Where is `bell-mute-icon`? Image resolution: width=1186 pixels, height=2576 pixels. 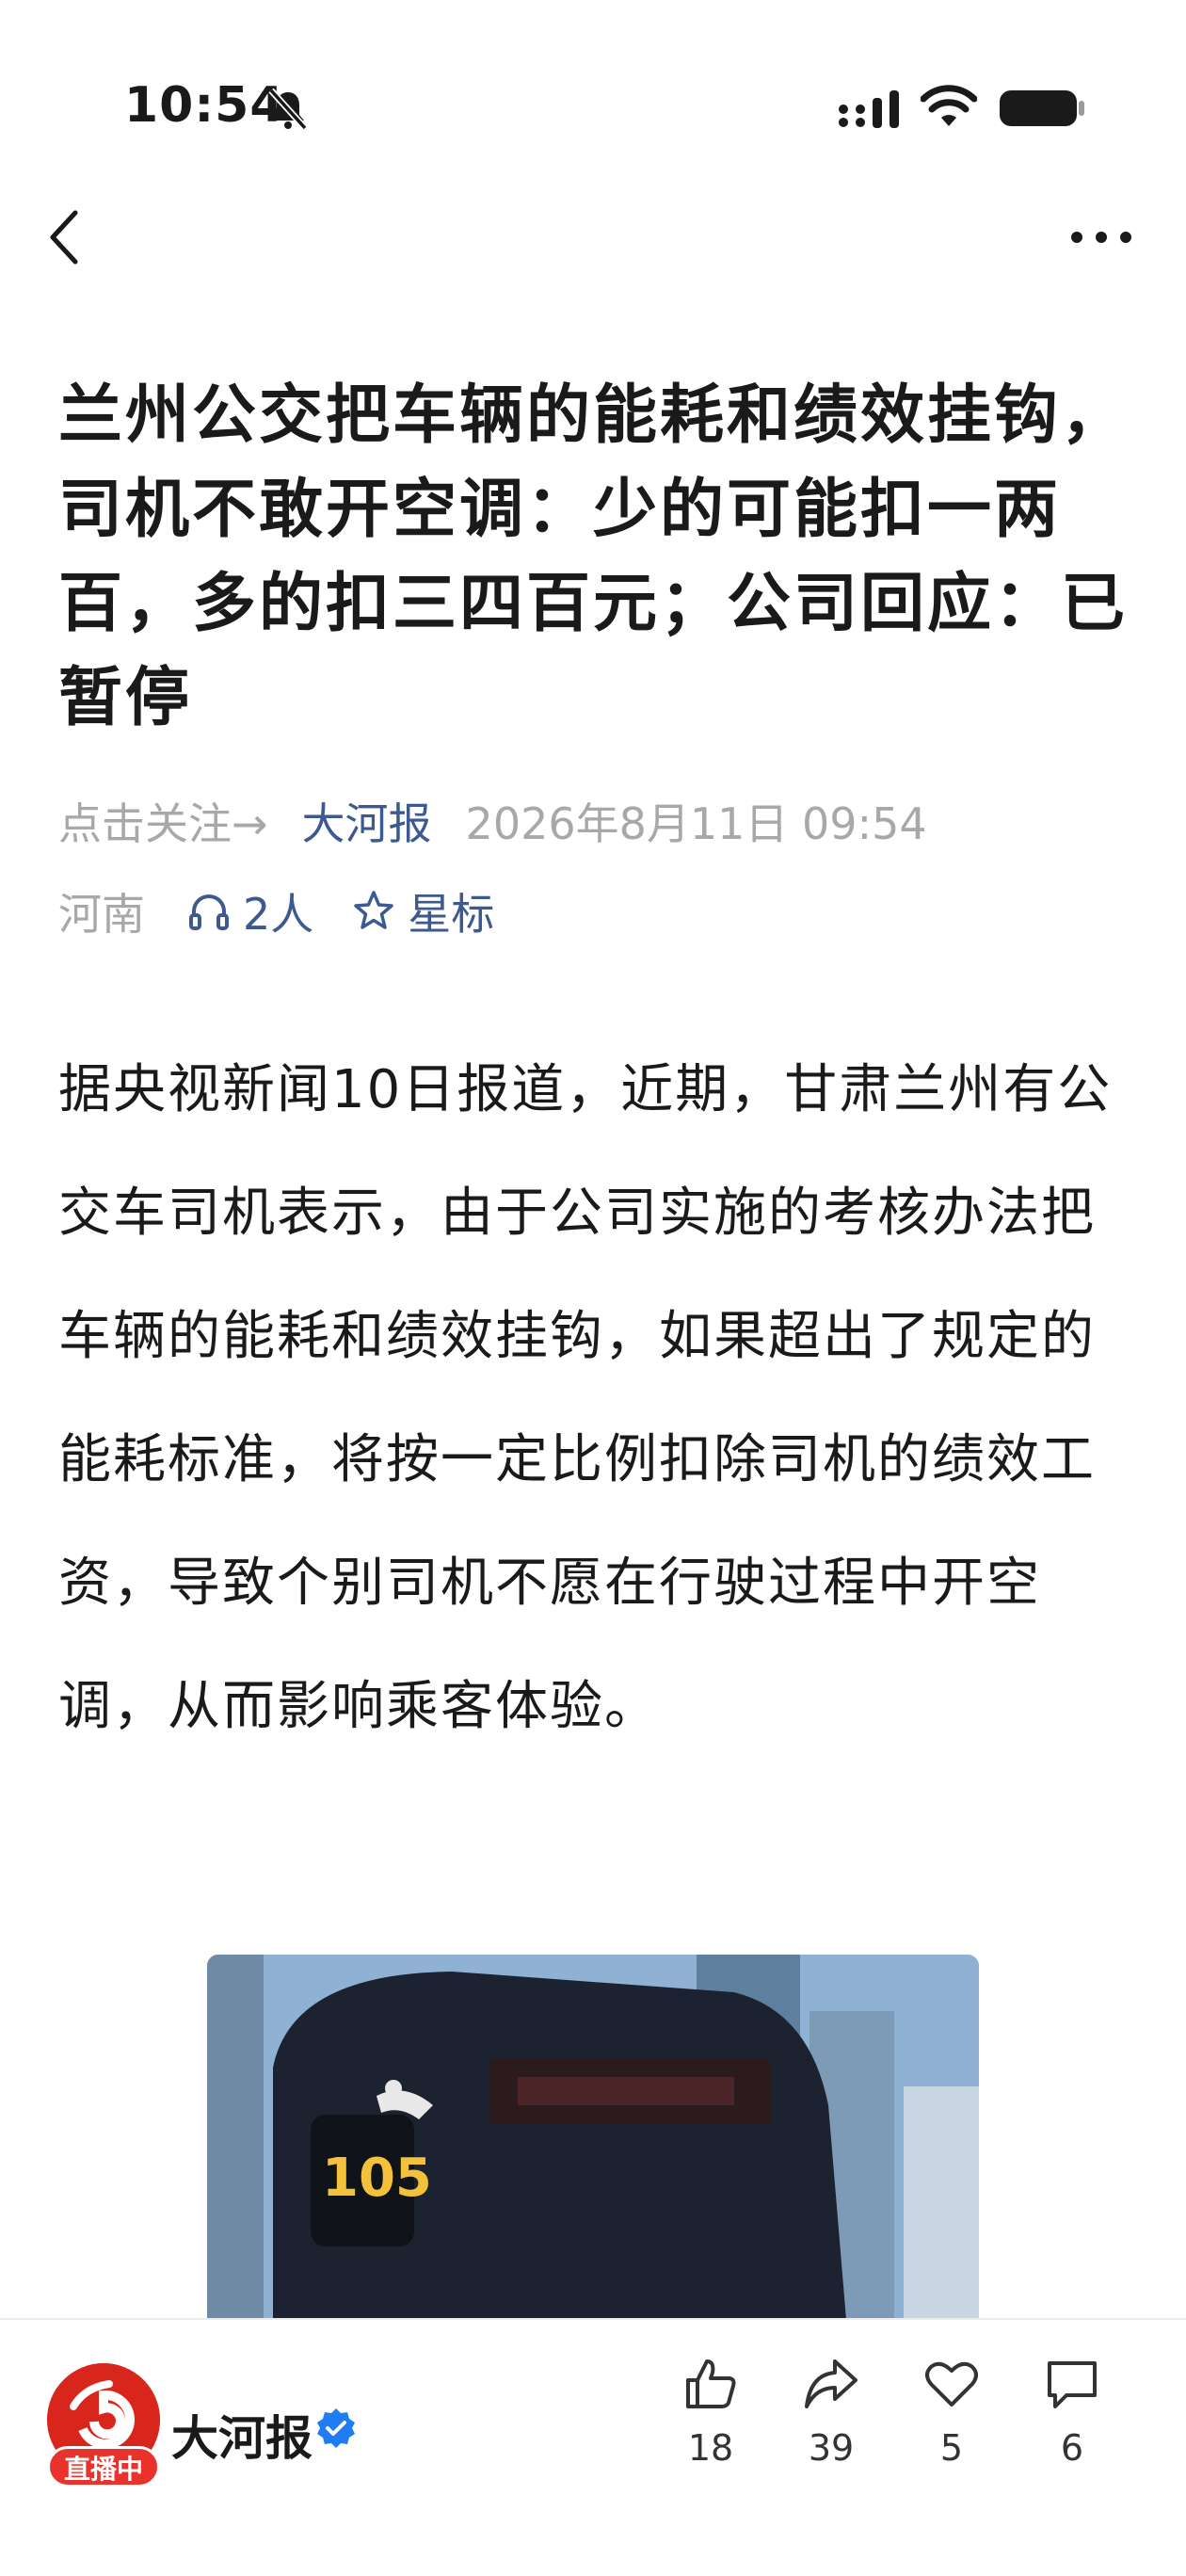
bell-mute-icon is located at coordinates (288, 109).